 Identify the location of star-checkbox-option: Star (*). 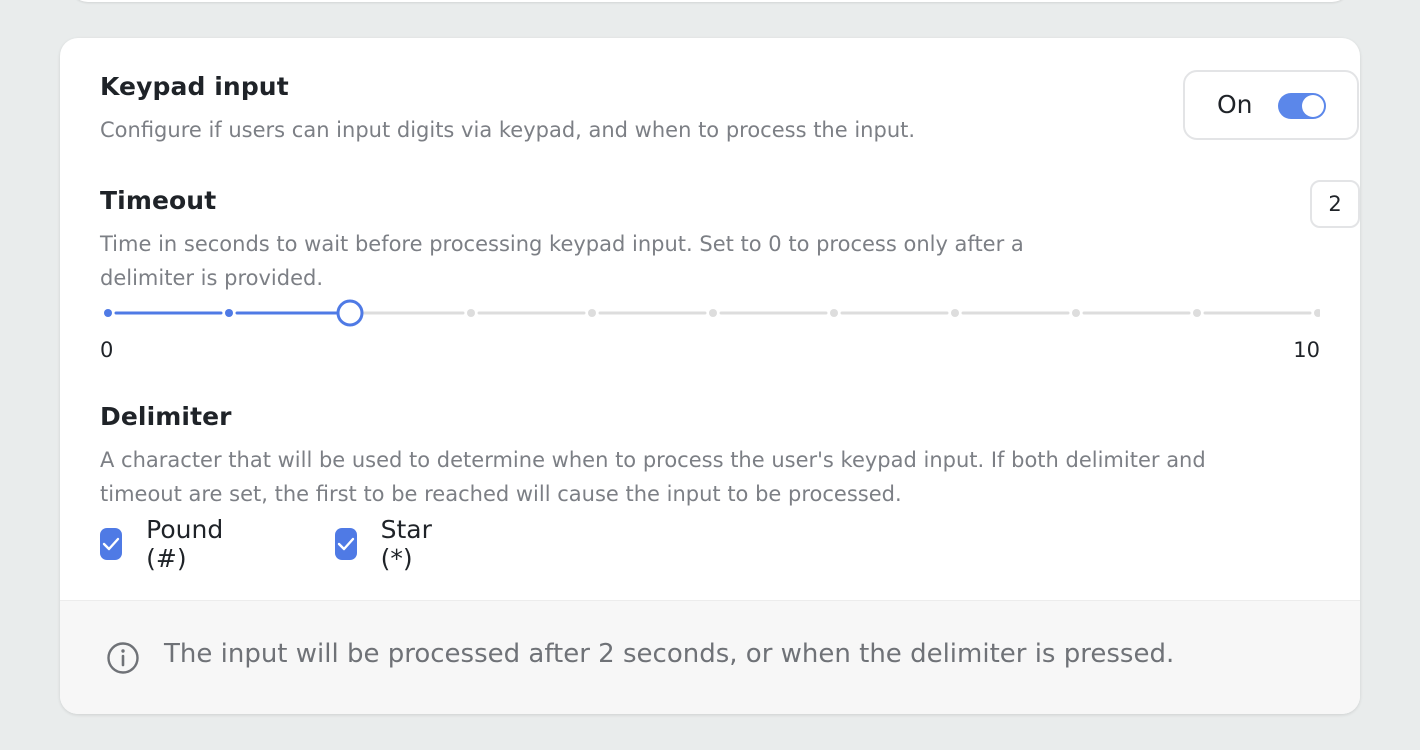
(388, 544).